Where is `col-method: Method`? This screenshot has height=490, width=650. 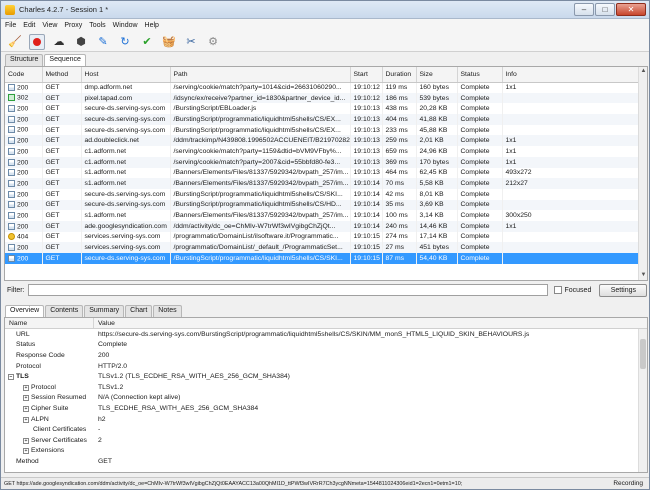
col-method: Method is located at coordinates (62, 75).